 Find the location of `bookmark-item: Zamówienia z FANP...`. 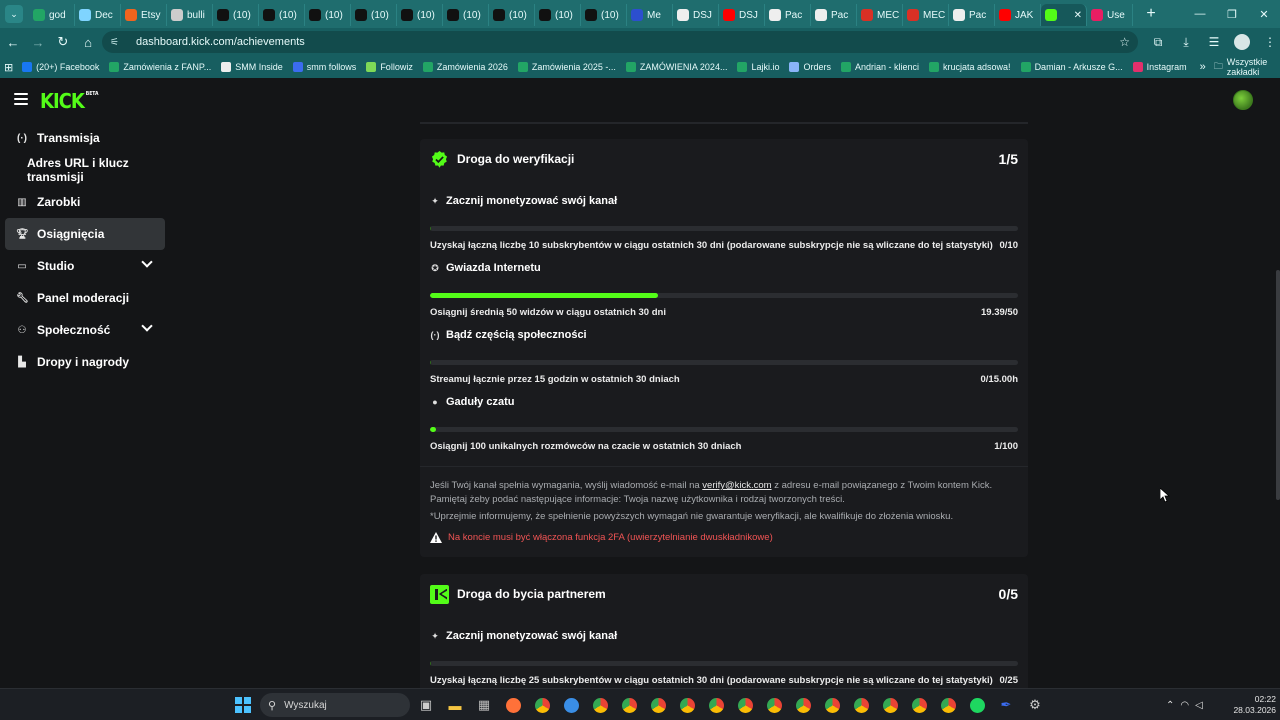

bookmark-item: Zamówienia z FANP... is located at coordinates (160, 67).